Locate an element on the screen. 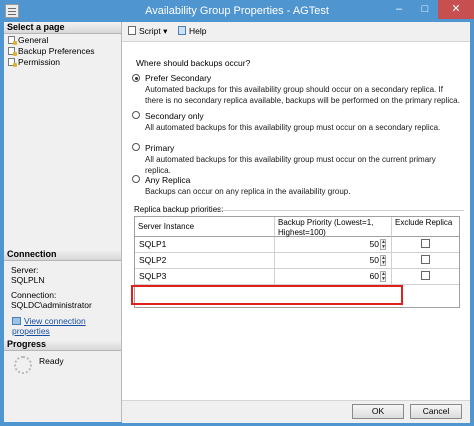  select-page-header: Select a page is located at coordinates (62, 28).